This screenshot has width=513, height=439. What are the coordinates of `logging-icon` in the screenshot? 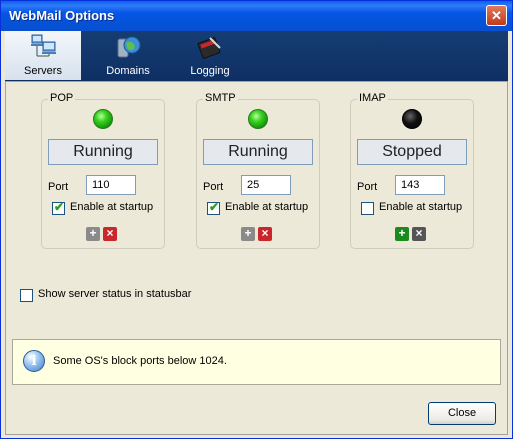 It's located at (209, 48).